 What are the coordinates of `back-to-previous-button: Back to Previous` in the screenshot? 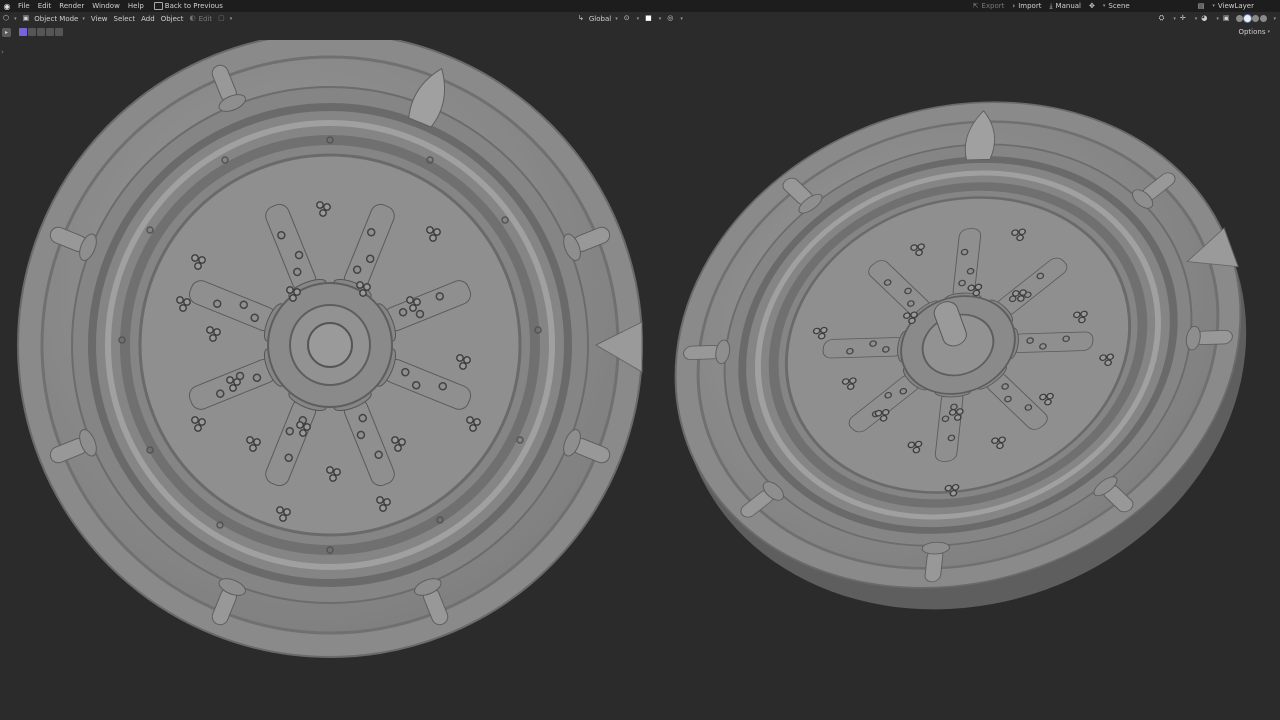 It's located at (187, 6).